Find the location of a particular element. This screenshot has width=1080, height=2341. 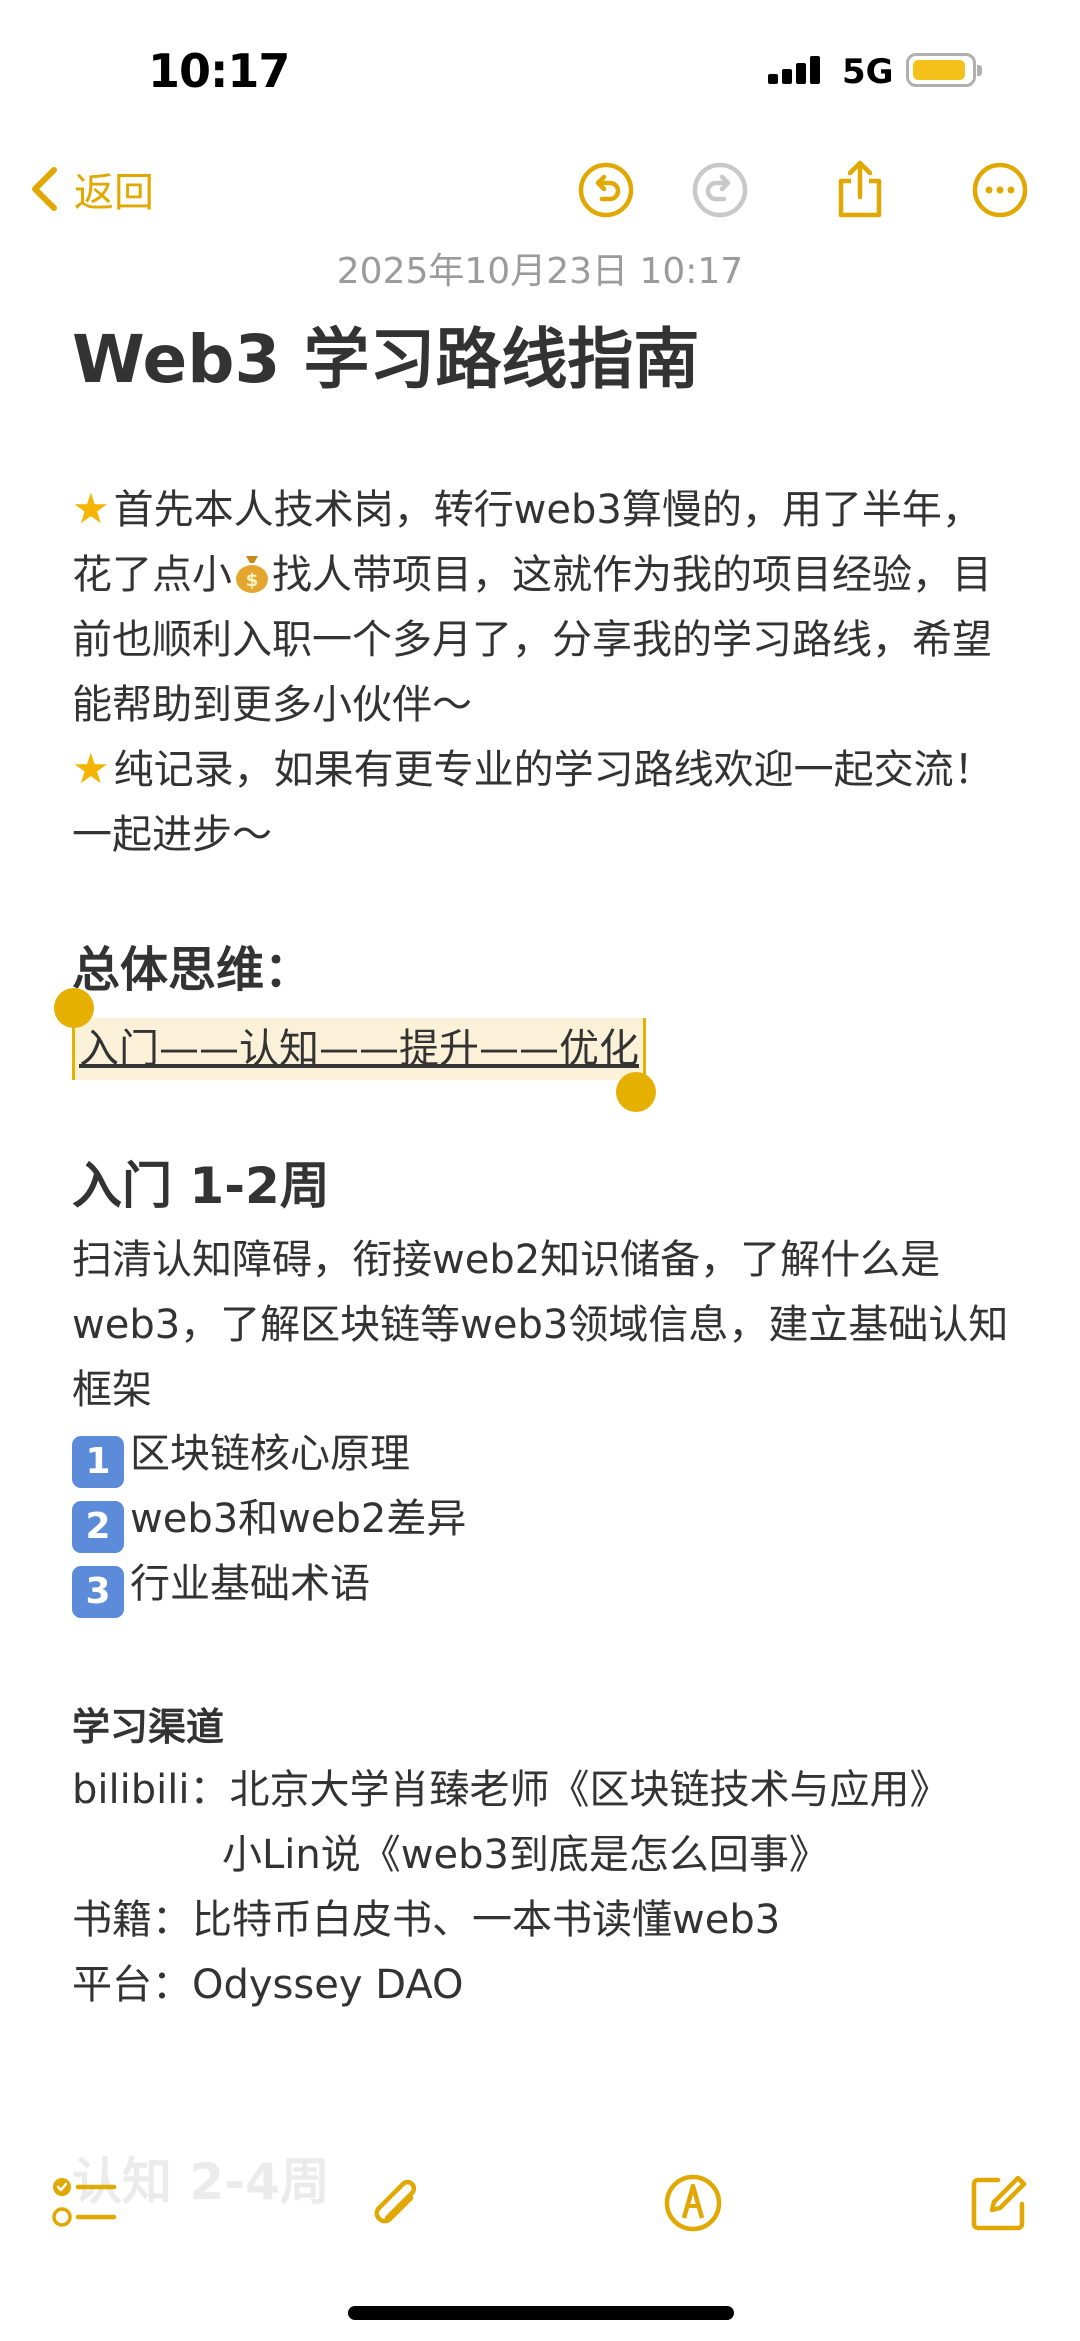

attachment-button is located at coordinates (395, 2203).